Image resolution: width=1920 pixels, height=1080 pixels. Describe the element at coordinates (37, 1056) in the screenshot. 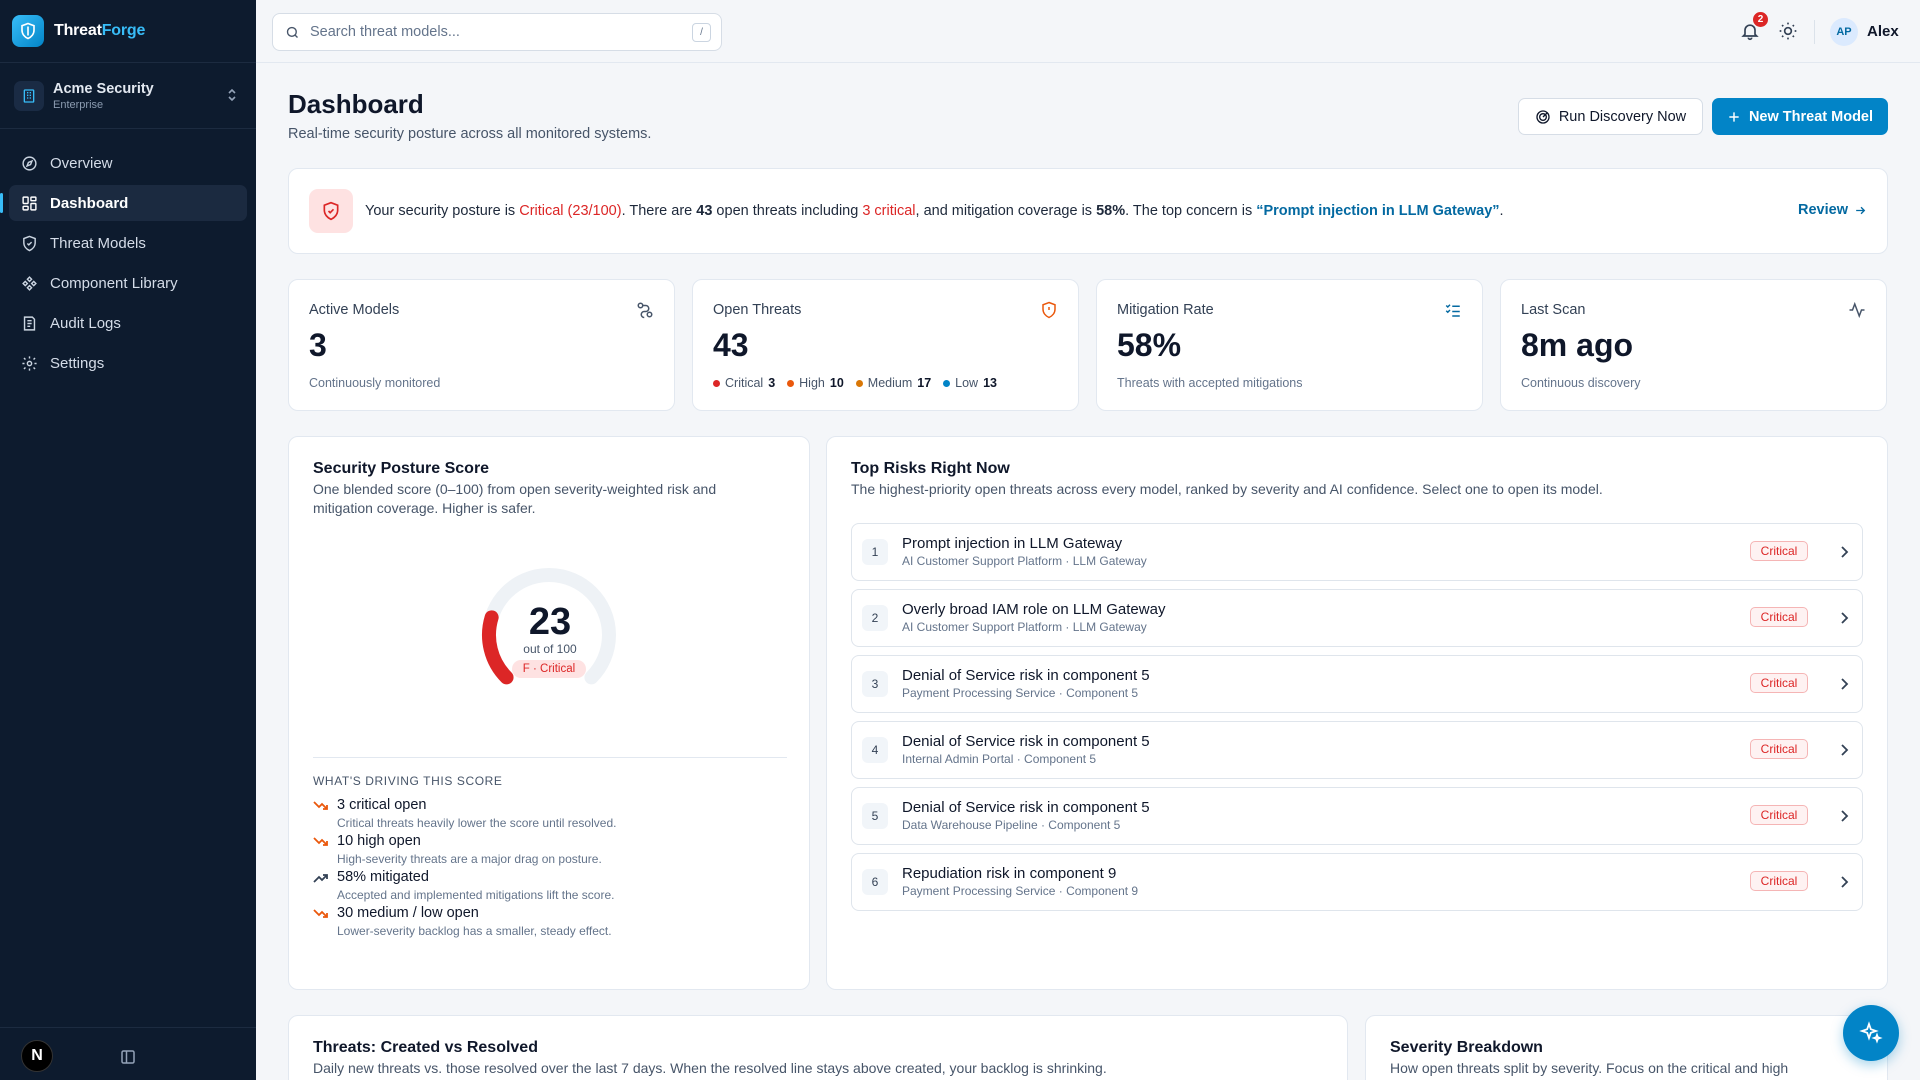

I see `framework-avatar: N` at that location.